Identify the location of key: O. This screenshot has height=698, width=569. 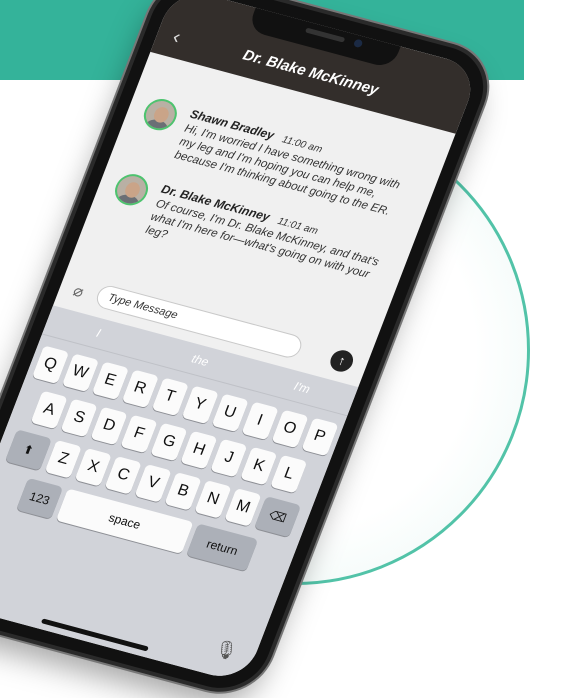
(289, 429).